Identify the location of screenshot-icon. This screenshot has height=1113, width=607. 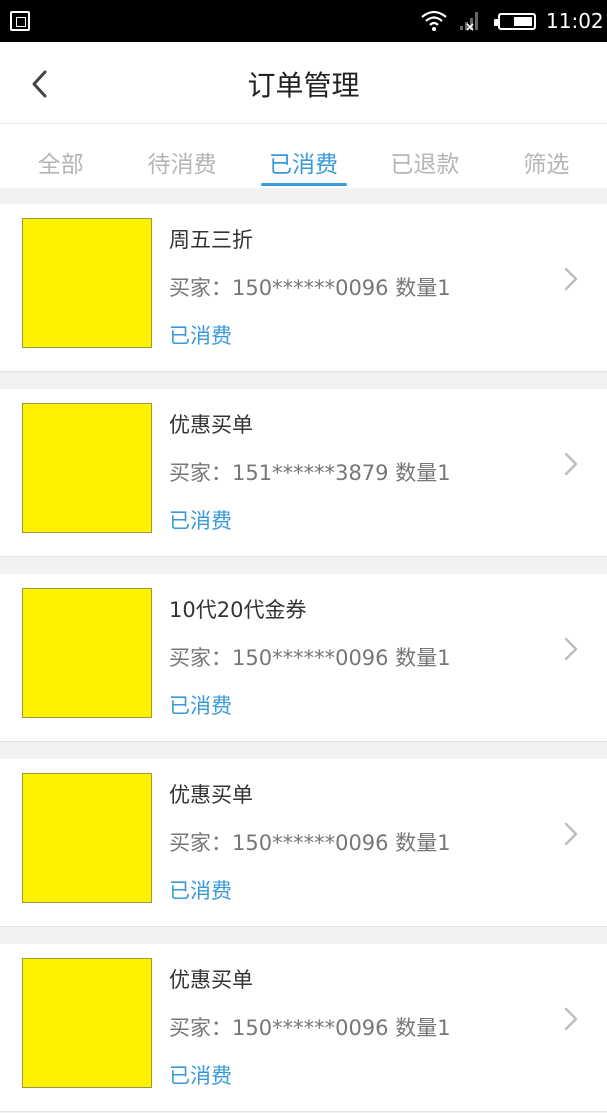
(20, 21).